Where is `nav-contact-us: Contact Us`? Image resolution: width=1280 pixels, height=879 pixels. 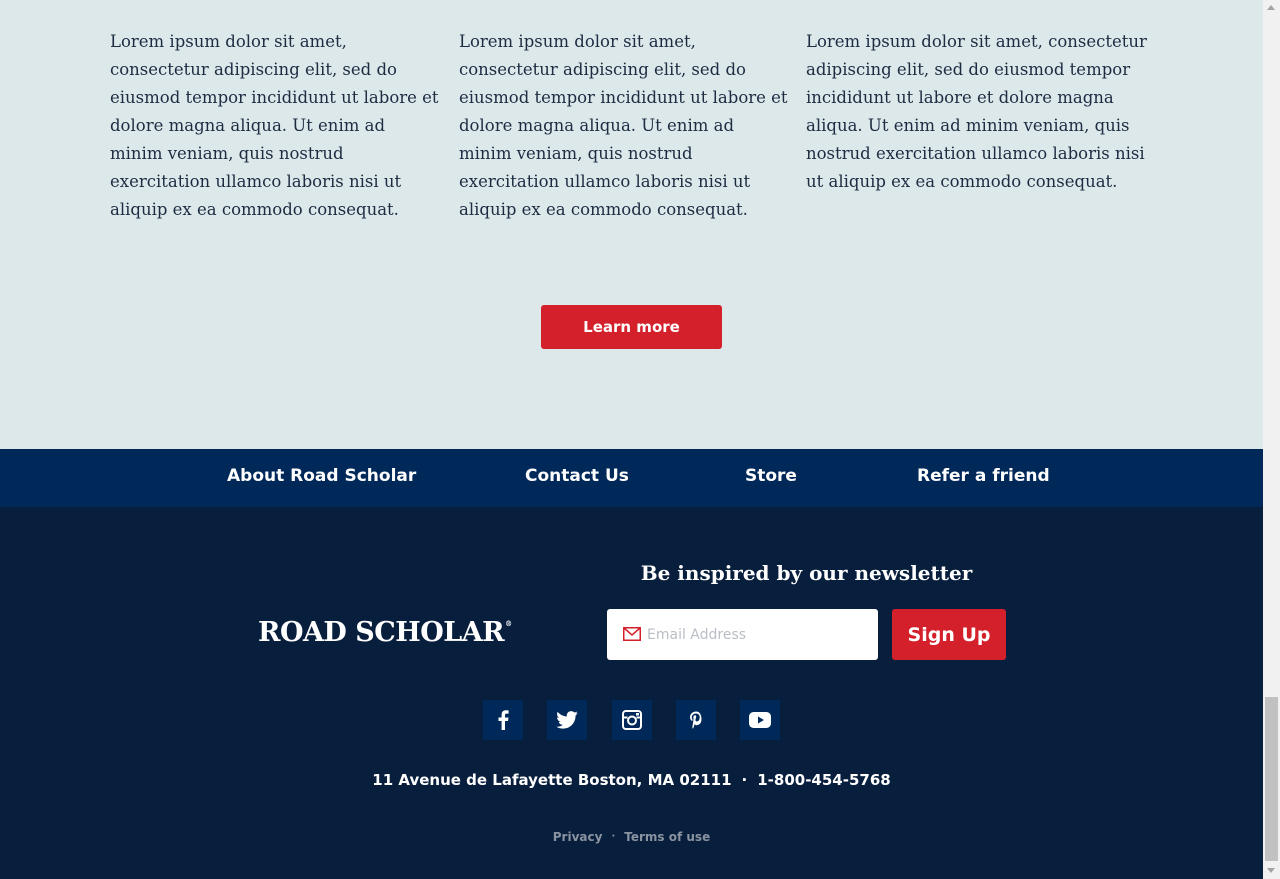 nav-contact-us: Contact Us is located at coordinates (577, 476).